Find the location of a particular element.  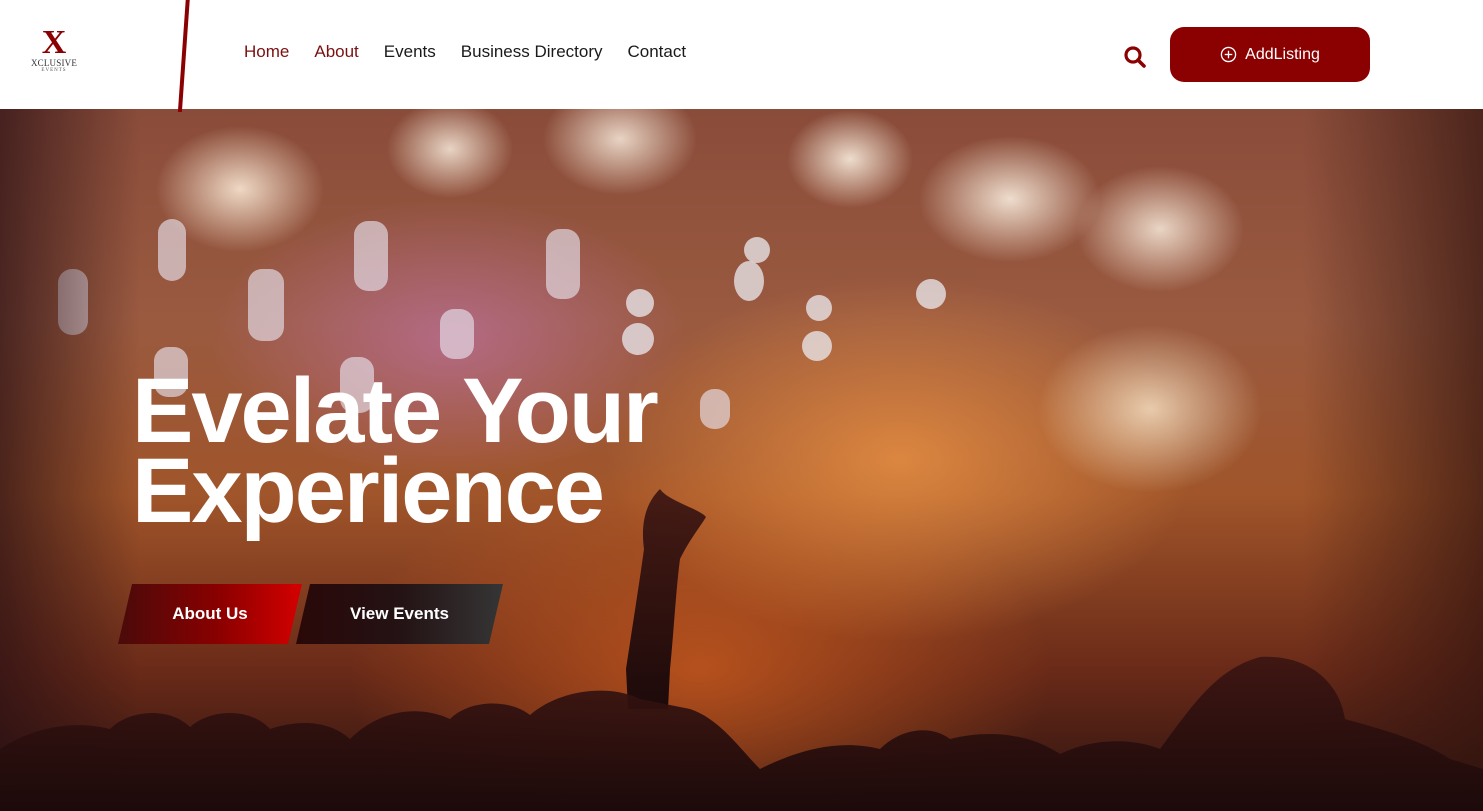

logo-name: XCLUSIVE is located at coordinates (54, 63).